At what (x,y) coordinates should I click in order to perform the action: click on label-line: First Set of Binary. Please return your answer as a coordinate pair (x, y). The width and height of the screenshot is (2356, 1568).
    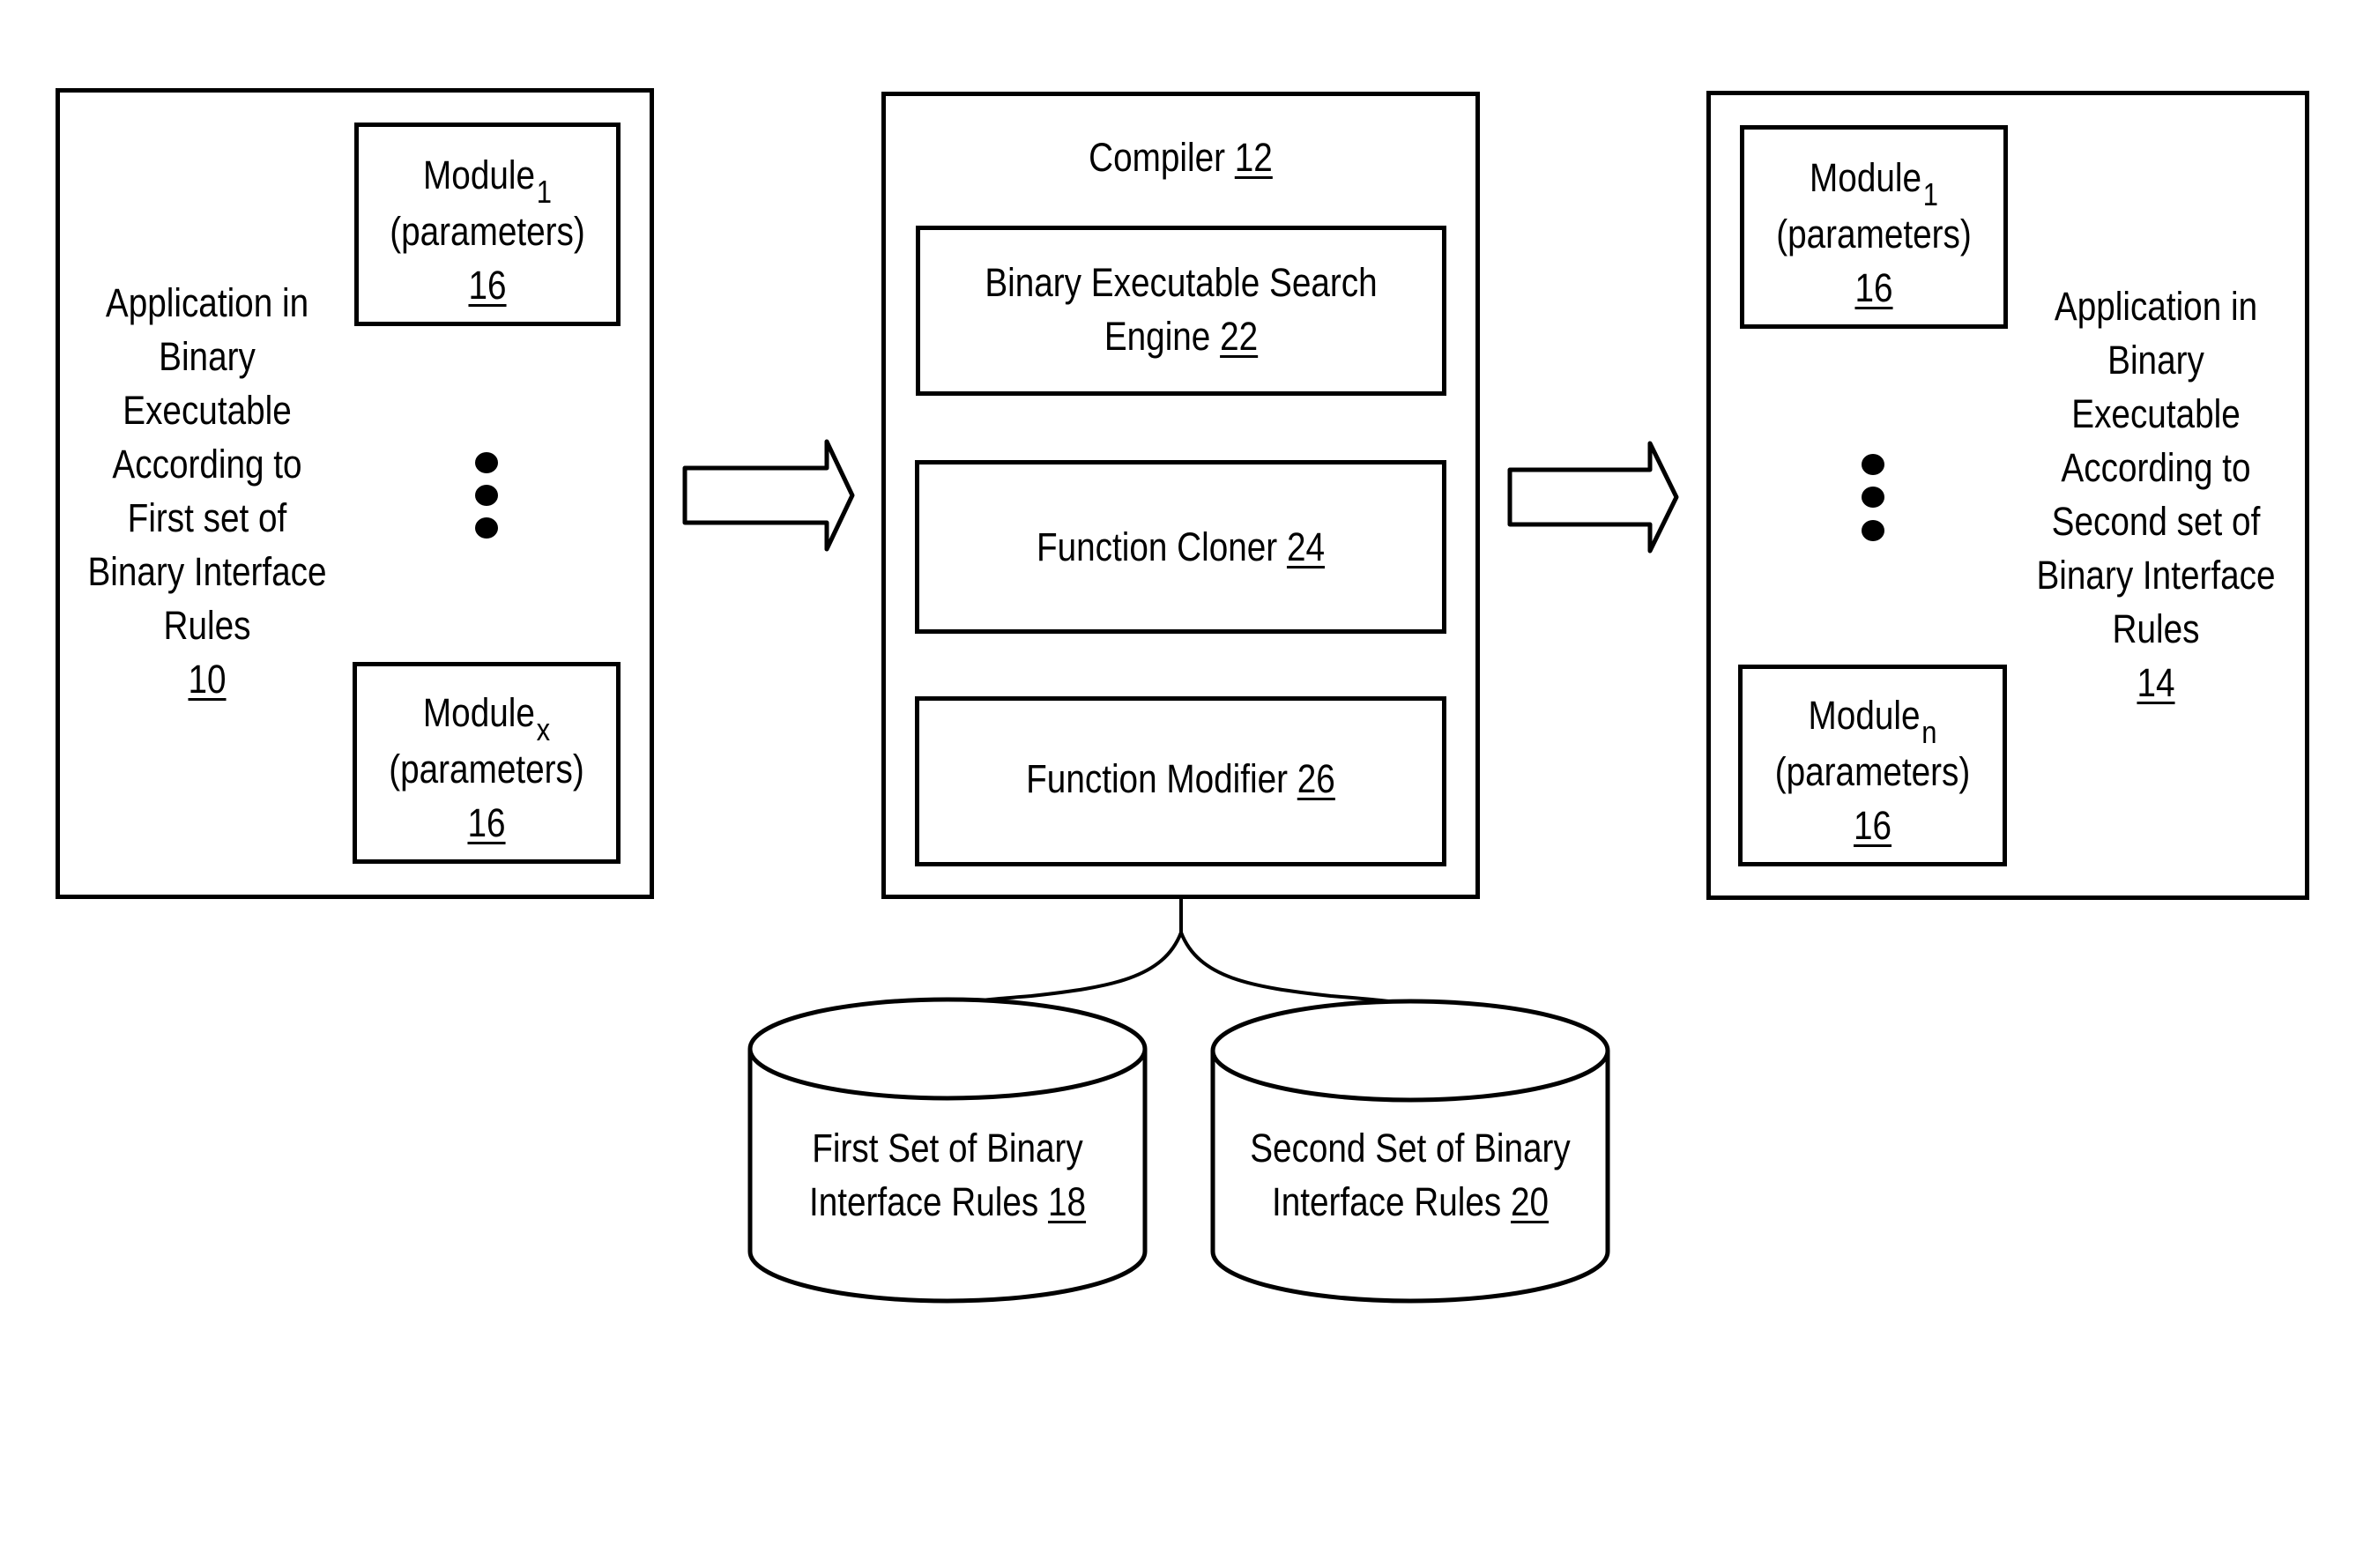
    Looking at the image, I should click on (947, 1148).